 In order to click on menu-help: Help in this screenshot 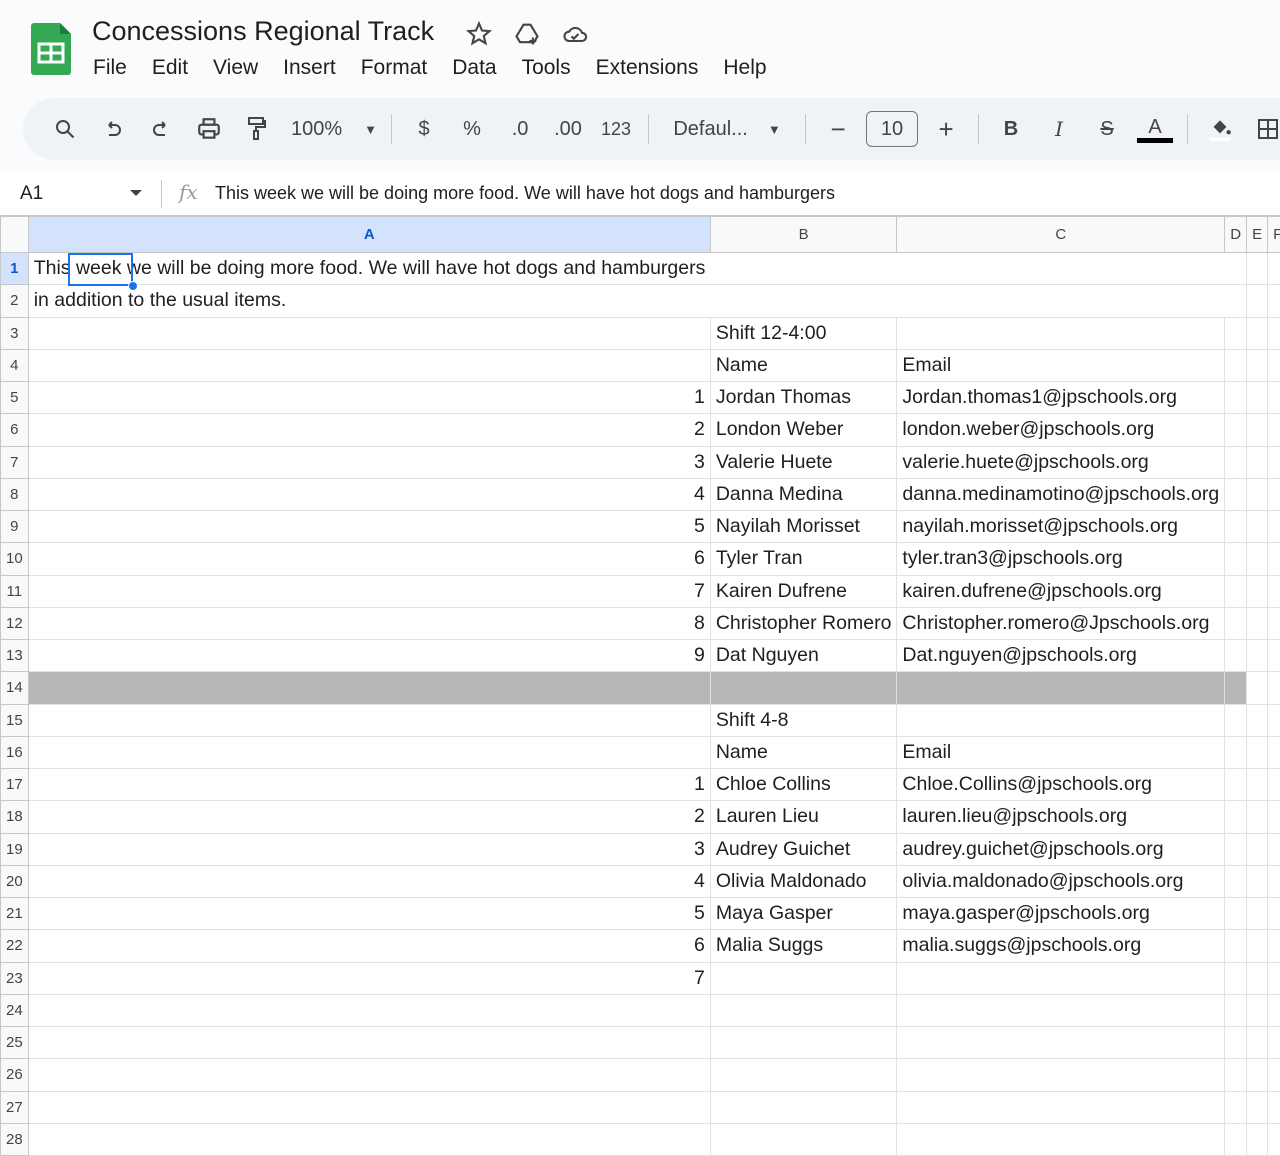, I will do `click(744, 68)`.